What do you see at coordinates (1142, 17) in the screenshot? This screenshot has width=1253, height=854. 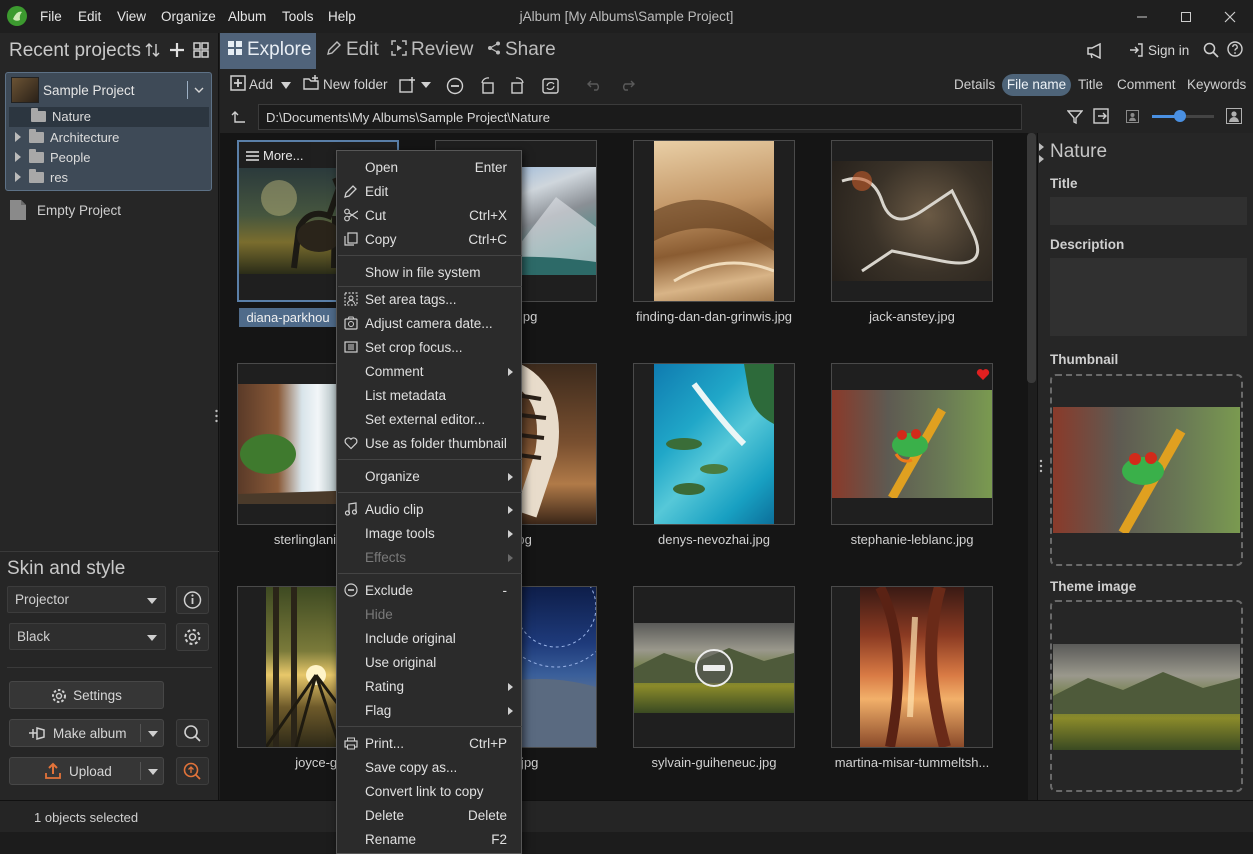 I see `minimize-button` at bounding box center [1142, 17].